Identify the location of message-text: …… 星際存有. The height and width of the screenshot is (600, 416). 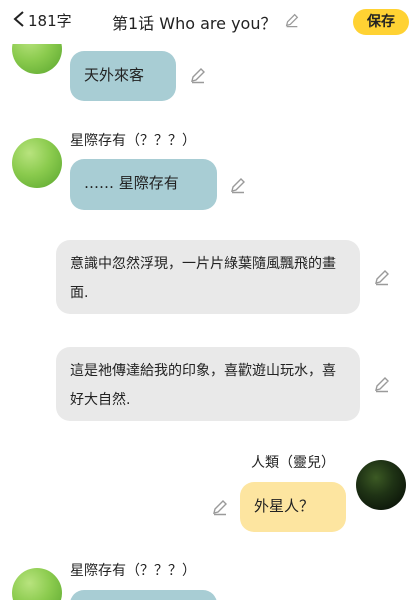
(131, 183).